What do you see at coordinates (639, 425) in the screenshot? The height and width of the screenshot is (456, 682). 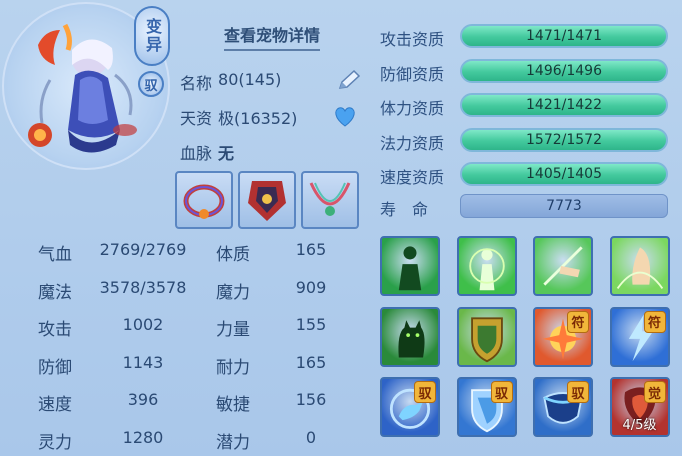 I see `skill-level-text: 4/5级` at bounding box center [639, 425].